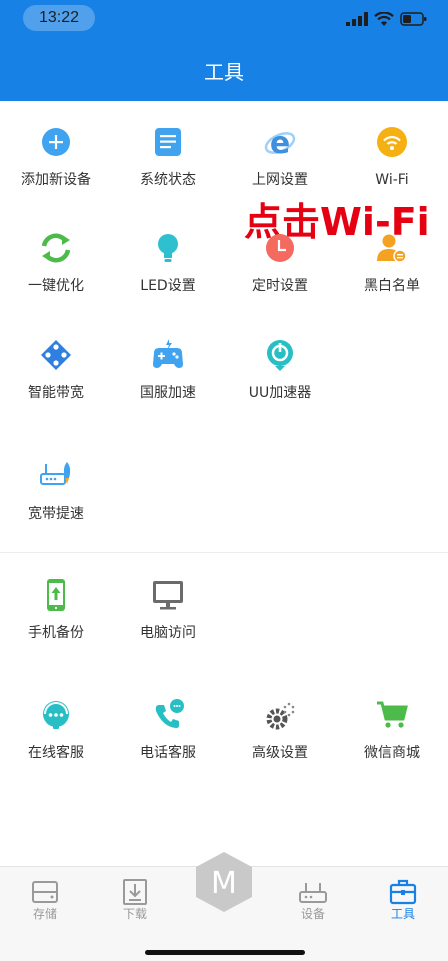 The image size is (448, 961). I want to click on tool-optimize: 一键优化, so click(56, 275).